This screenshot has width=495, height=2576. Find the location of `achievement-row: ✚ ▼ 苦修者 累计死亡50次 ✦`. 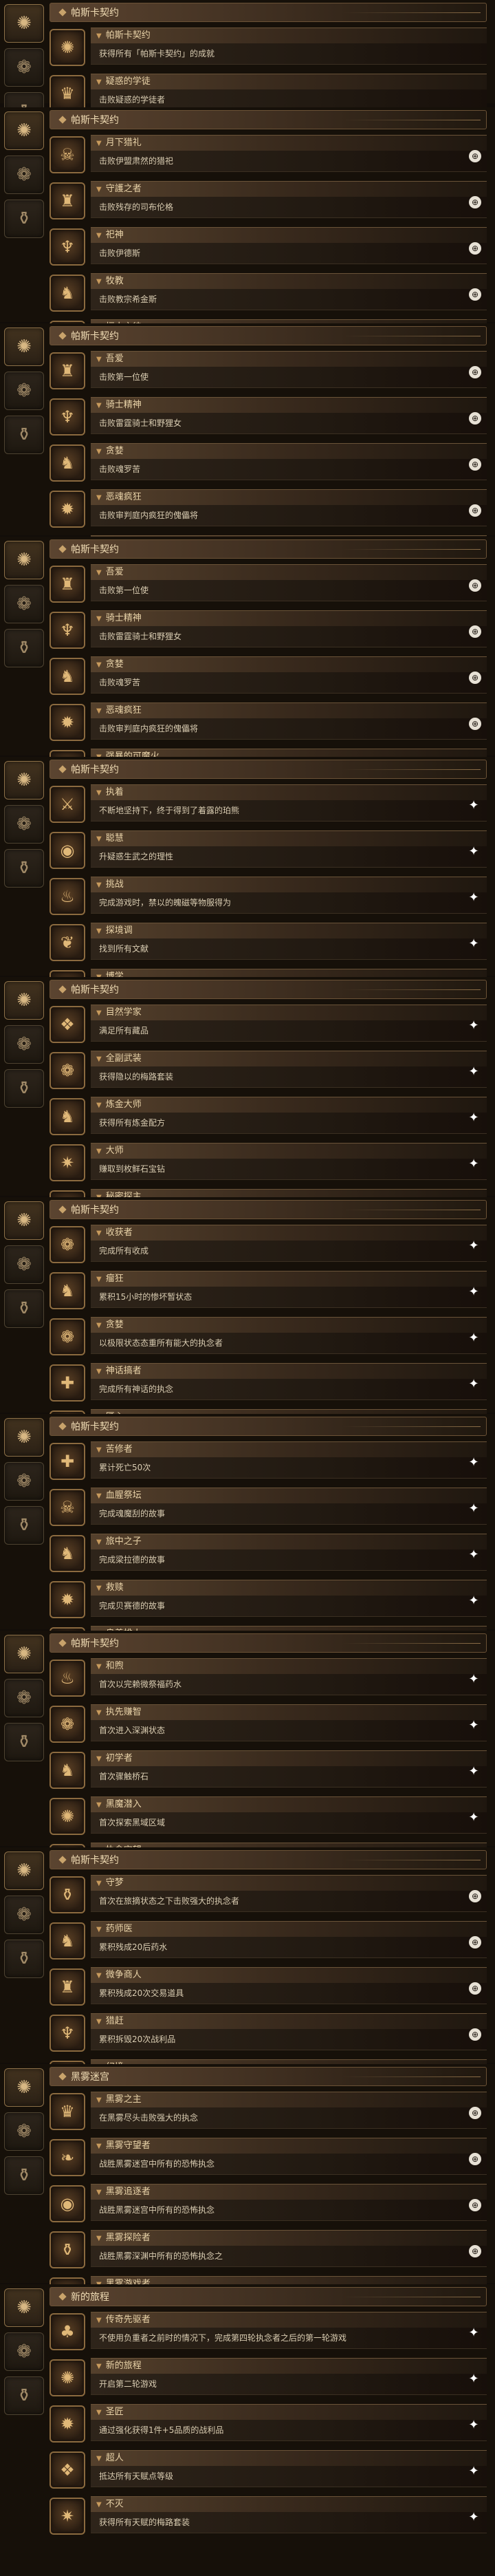

achievement-row: ✚ ▼ 苦修者 累计死亡50次 ✦ is located at coordinates (268, 1461).